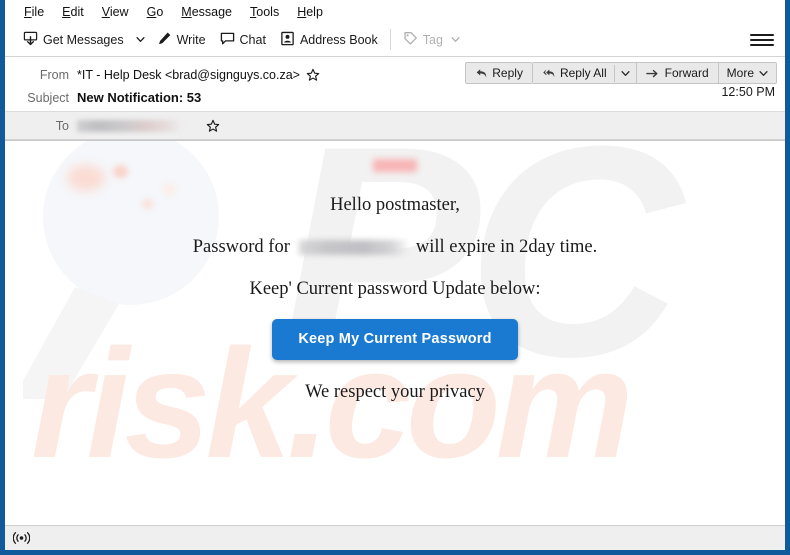 This screenshot has width=790, height=555. What do you see at coordinates (390, 39) in the screenshot?
I see `toolbar-separator` at bounding box center [390, 39].